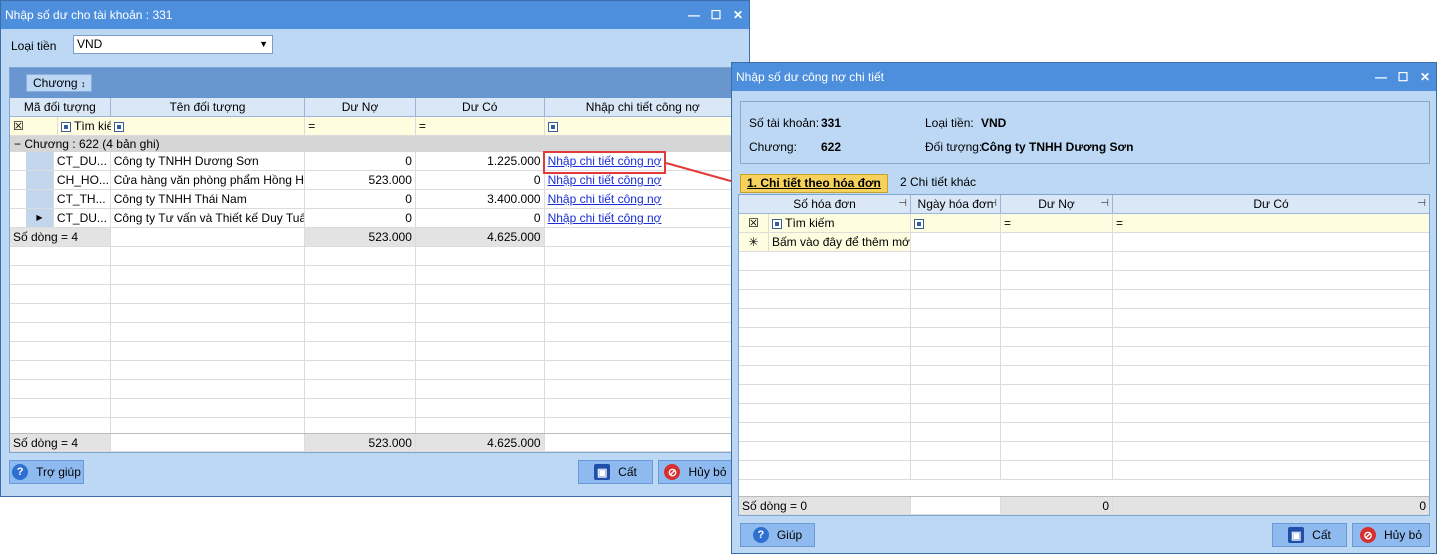  Describe the element at coordinates (1391, 535) in the screenshot. I see `detail-cancel-button: ⊘ Hủy bỏ` at that location.